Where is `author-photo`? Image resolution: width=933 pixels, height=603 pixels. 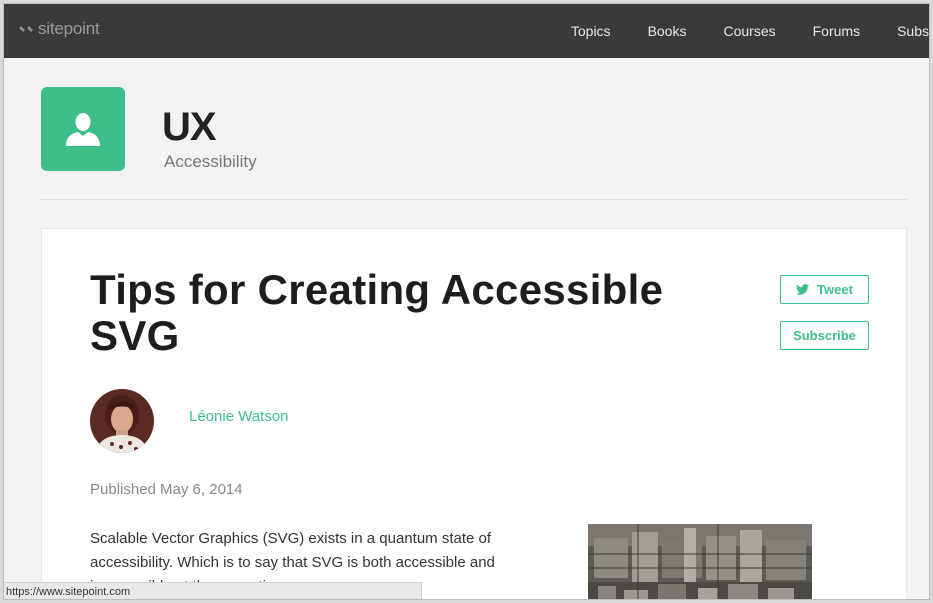
author-photo is located at coordinates (122, 421).